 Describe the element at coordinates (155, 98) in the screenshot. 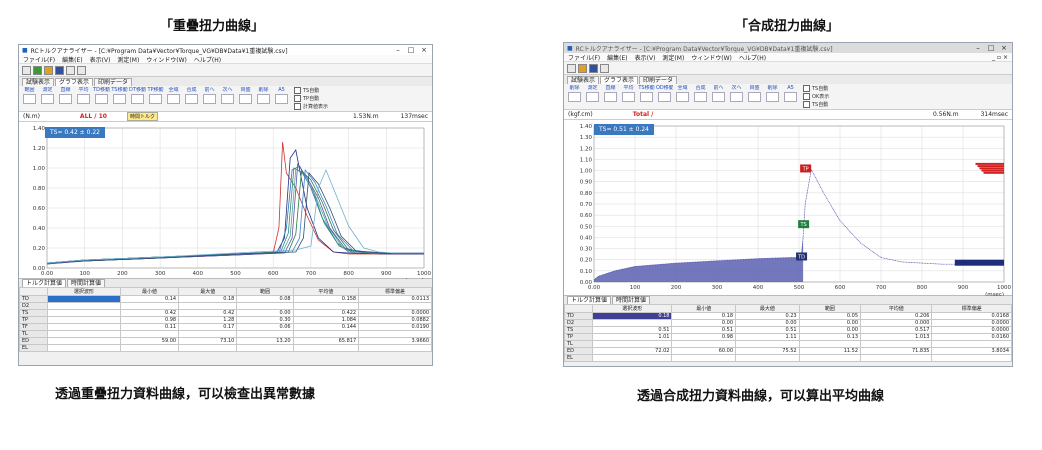

I see `tool-button: TP移動` at that location.